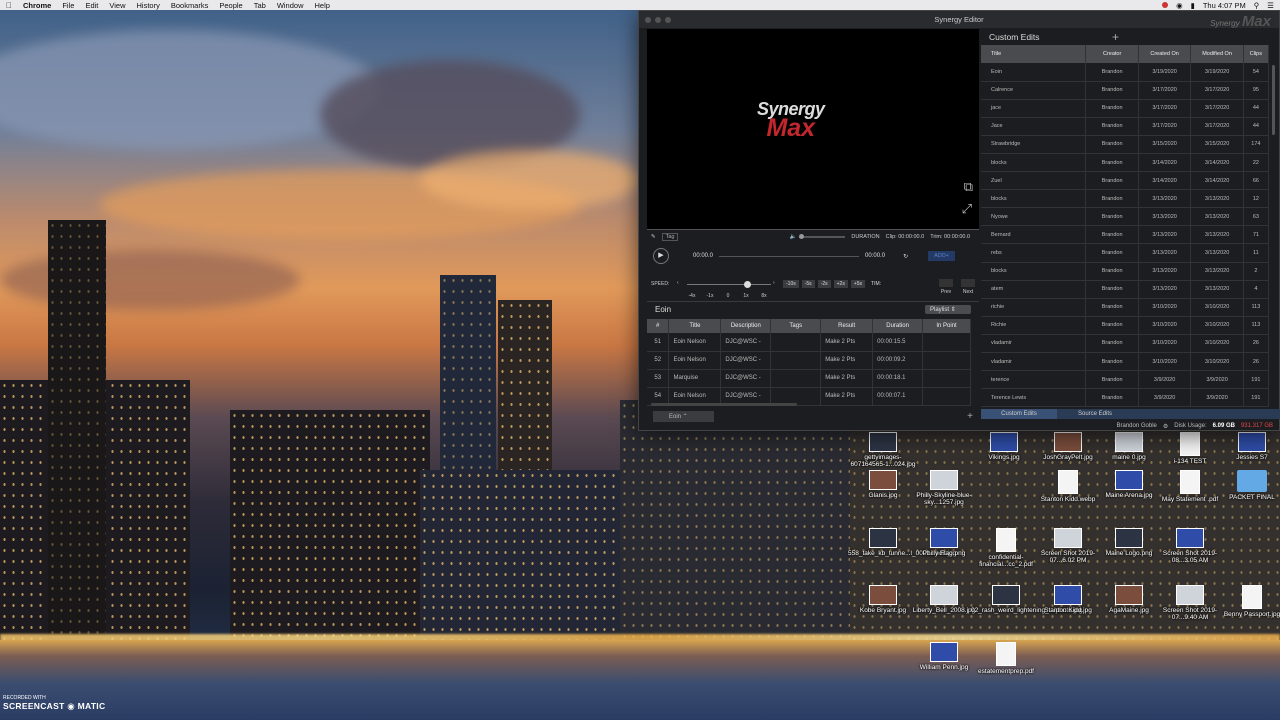  Describe the element at coordinates (1068, 599) in the screenshot. I see `desktop-file-icon: Stanton Kidd.jpg` at that location.